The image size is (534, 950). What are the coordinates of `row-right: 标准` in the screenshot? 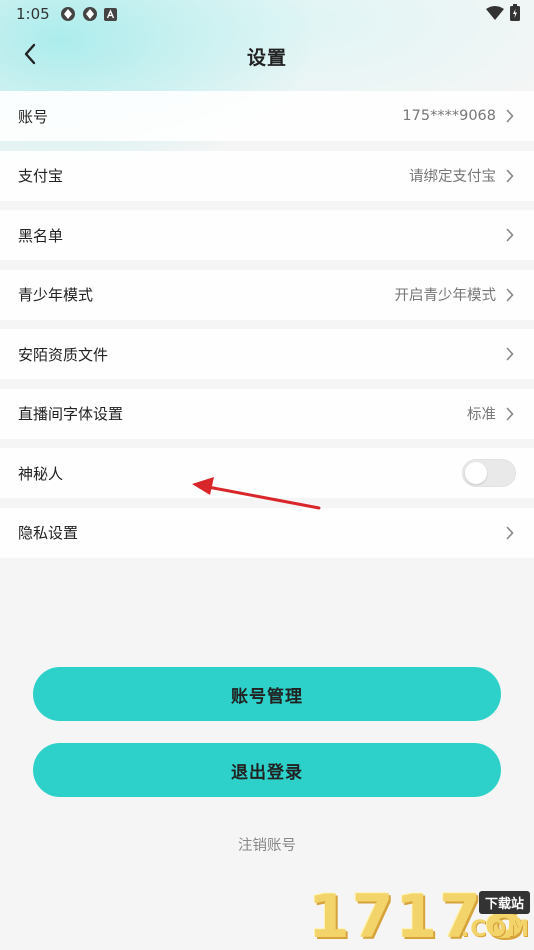 It's located at (491, 413).